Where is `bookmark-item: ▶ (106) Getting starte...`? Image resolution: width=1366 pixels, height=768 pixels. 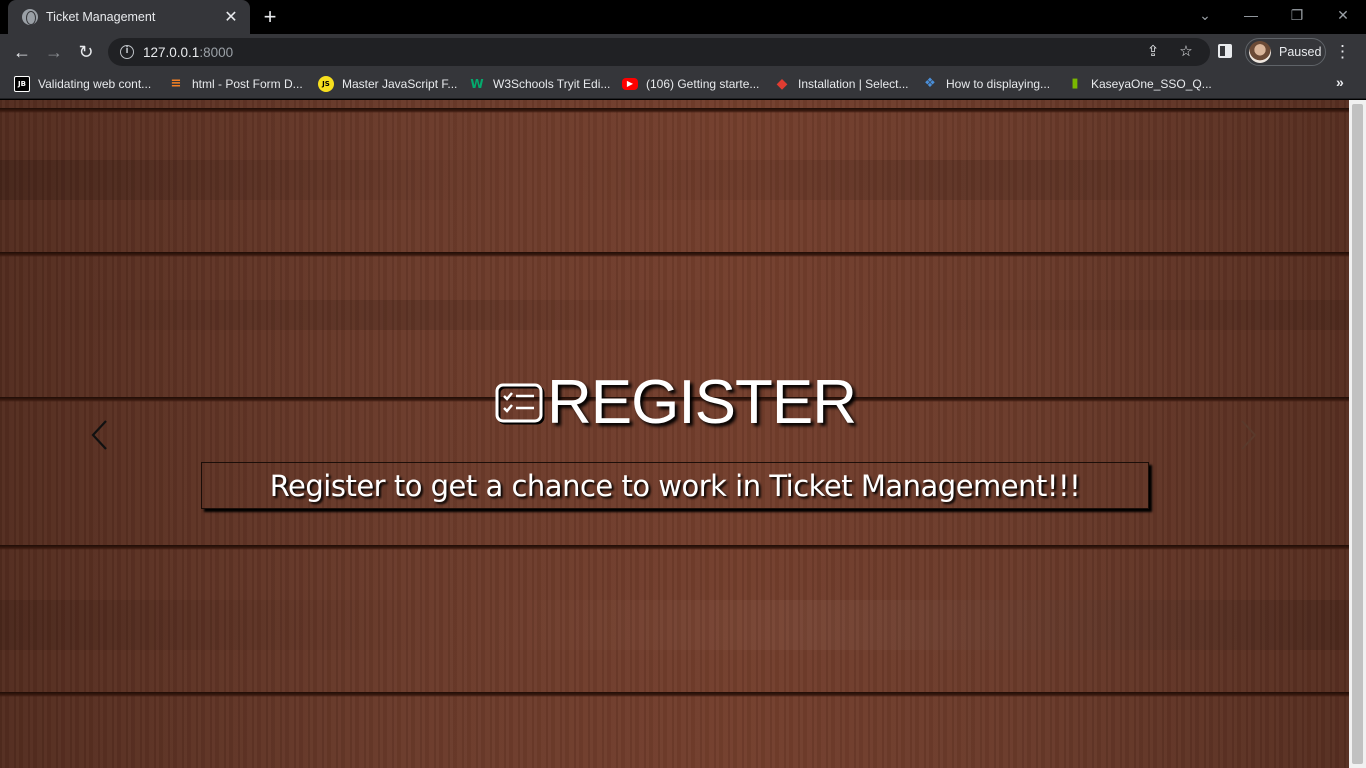
bookmark-item: ▶ (106) Getting starte... is located at coordinates (690, 84).